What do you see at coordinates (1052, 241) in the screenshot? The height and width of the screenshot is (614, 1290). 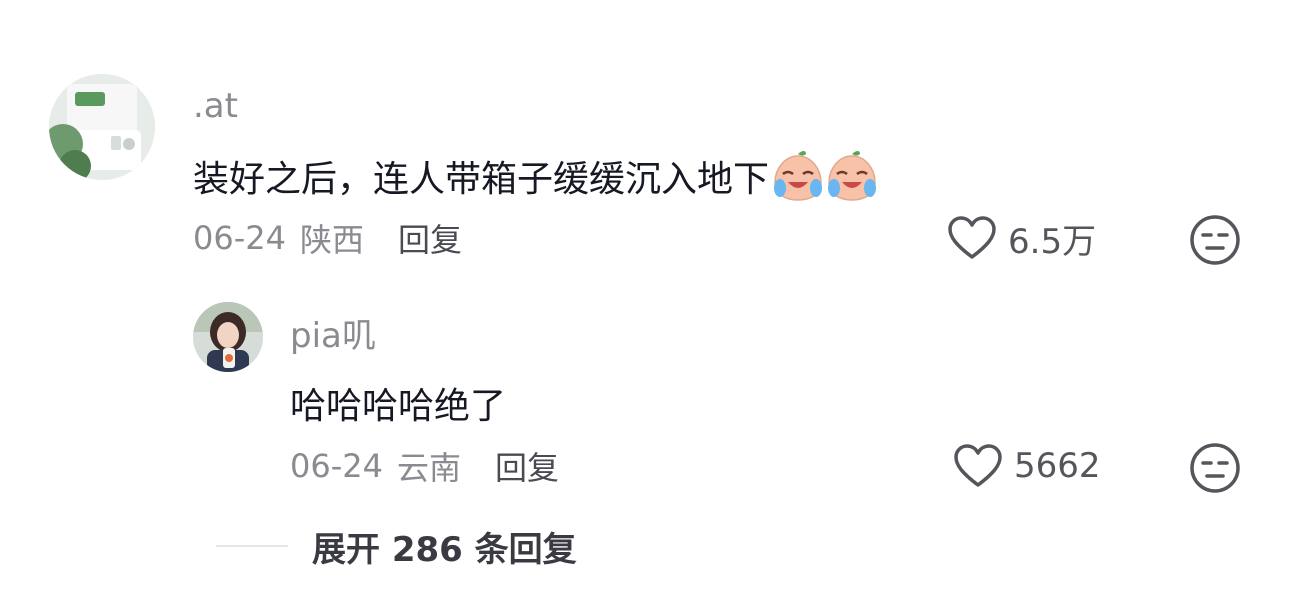 I see `like-count: 6.5万` at bounding box center [1052, 241].